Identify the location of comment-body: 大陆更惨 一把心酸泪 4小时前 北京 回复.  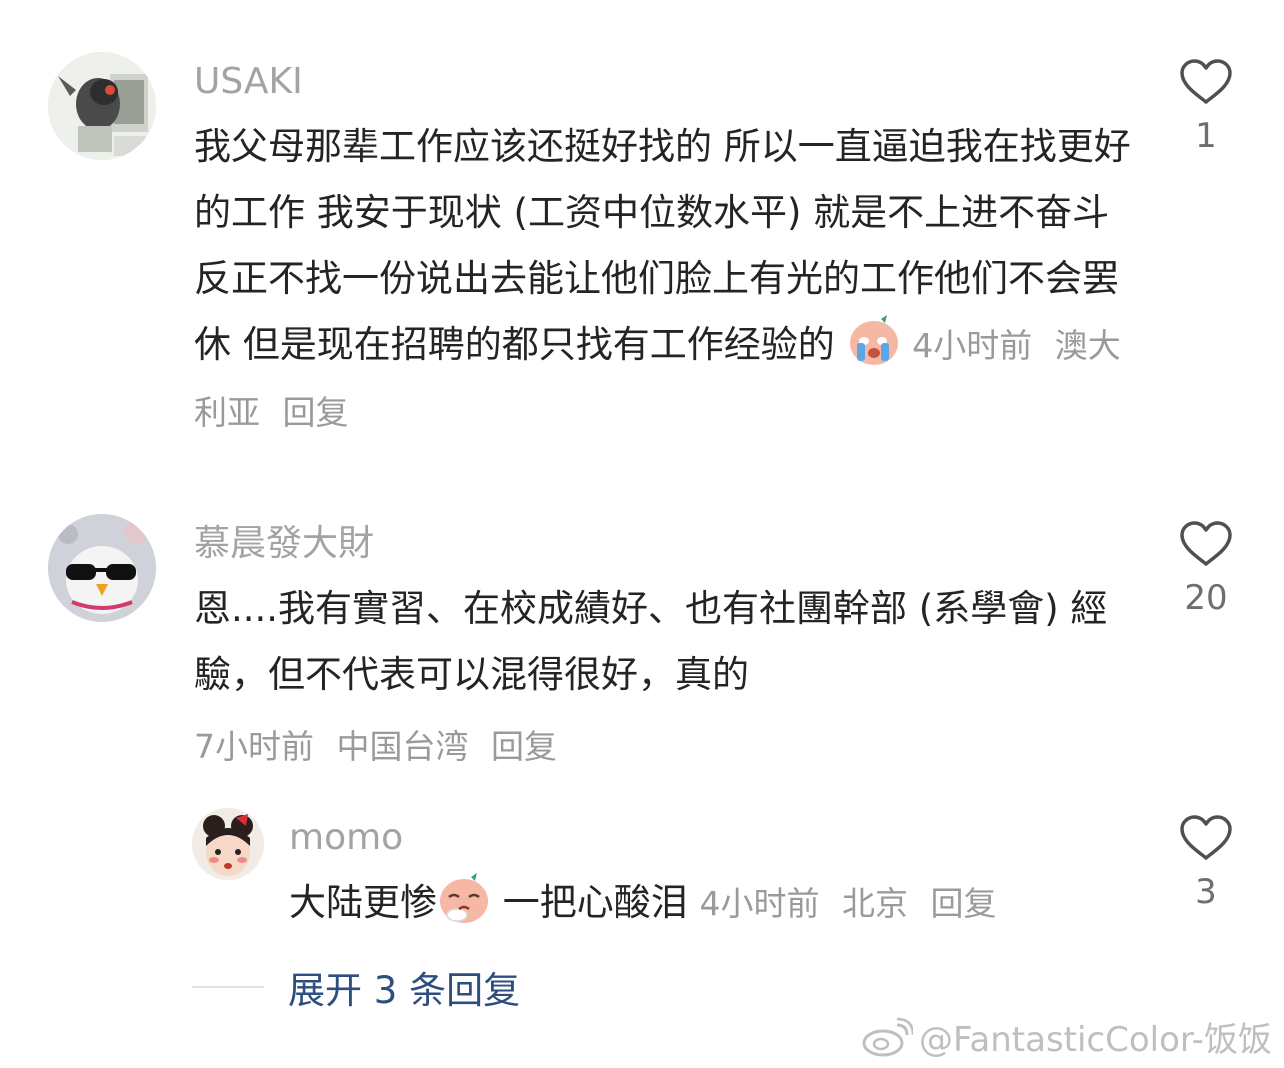
(719, 903).